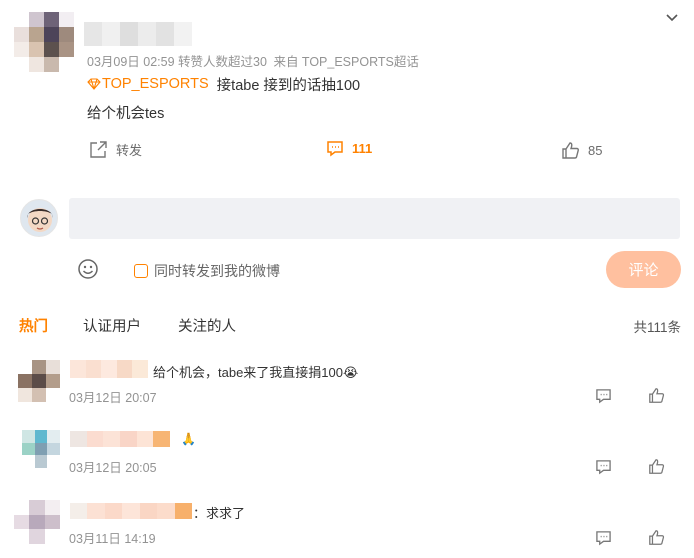 The image size is (694, 558). Describe the element at coordinates (657, 327) in the screenshot. I see `comment-total: 共111条` at that location.